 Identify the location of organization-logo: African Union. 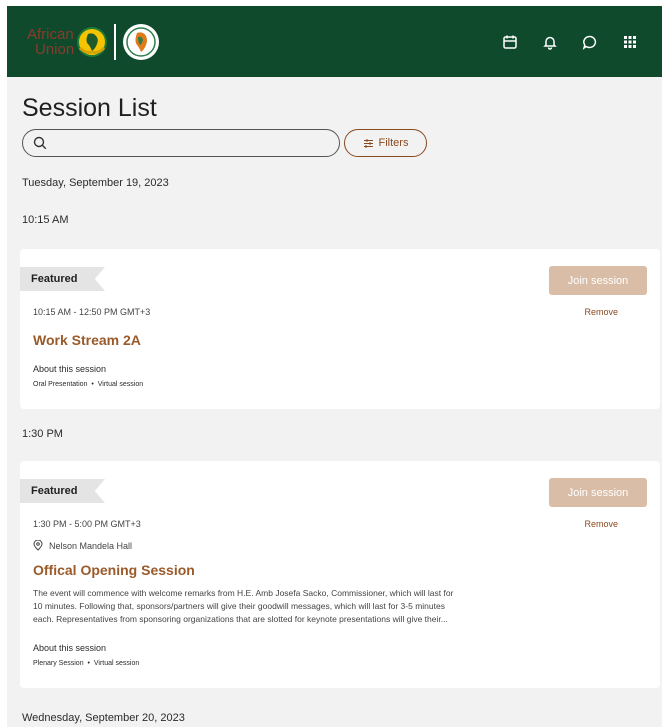
(93, 42).